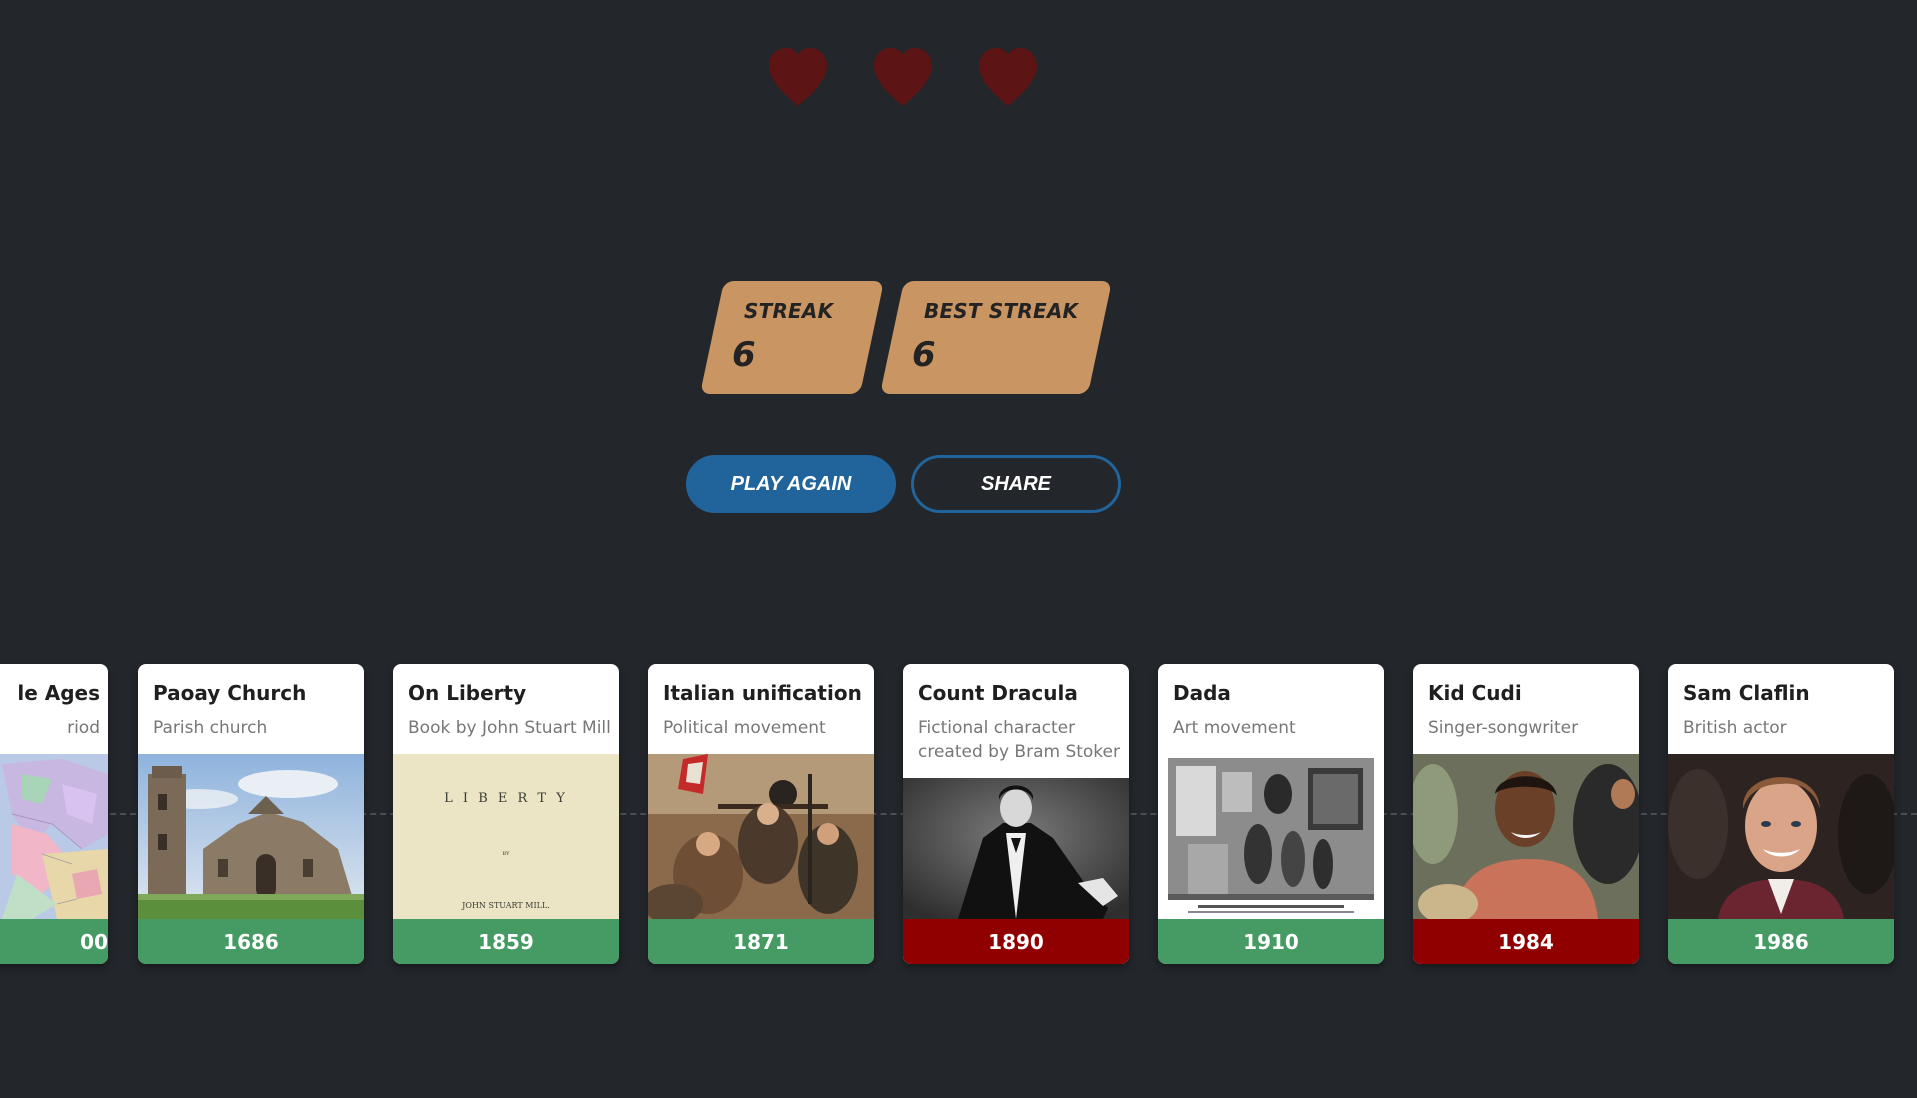  Describe the element at coordinates (1503, 728) in the screenshot. I see `card-subtitle: Singer-songwriter` at that location.